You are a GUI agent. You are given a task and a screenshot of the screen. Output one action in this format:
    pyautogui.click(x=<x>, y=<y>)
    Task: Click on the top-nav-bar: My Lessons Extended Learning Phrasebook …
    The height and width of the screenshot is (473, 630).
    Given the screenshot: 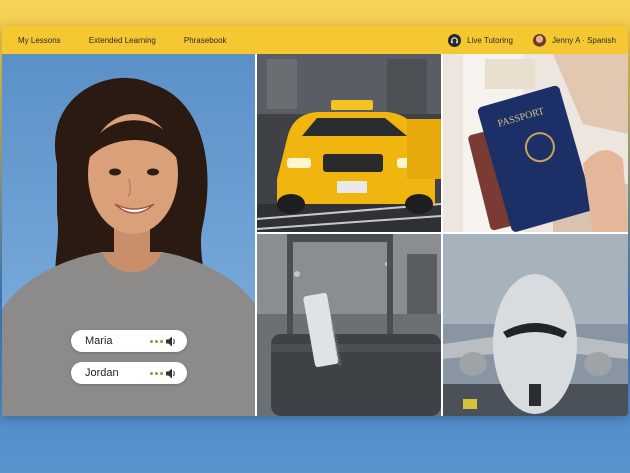 What is the action you would take?
    pyautogui.click(x=315, y=40)
    